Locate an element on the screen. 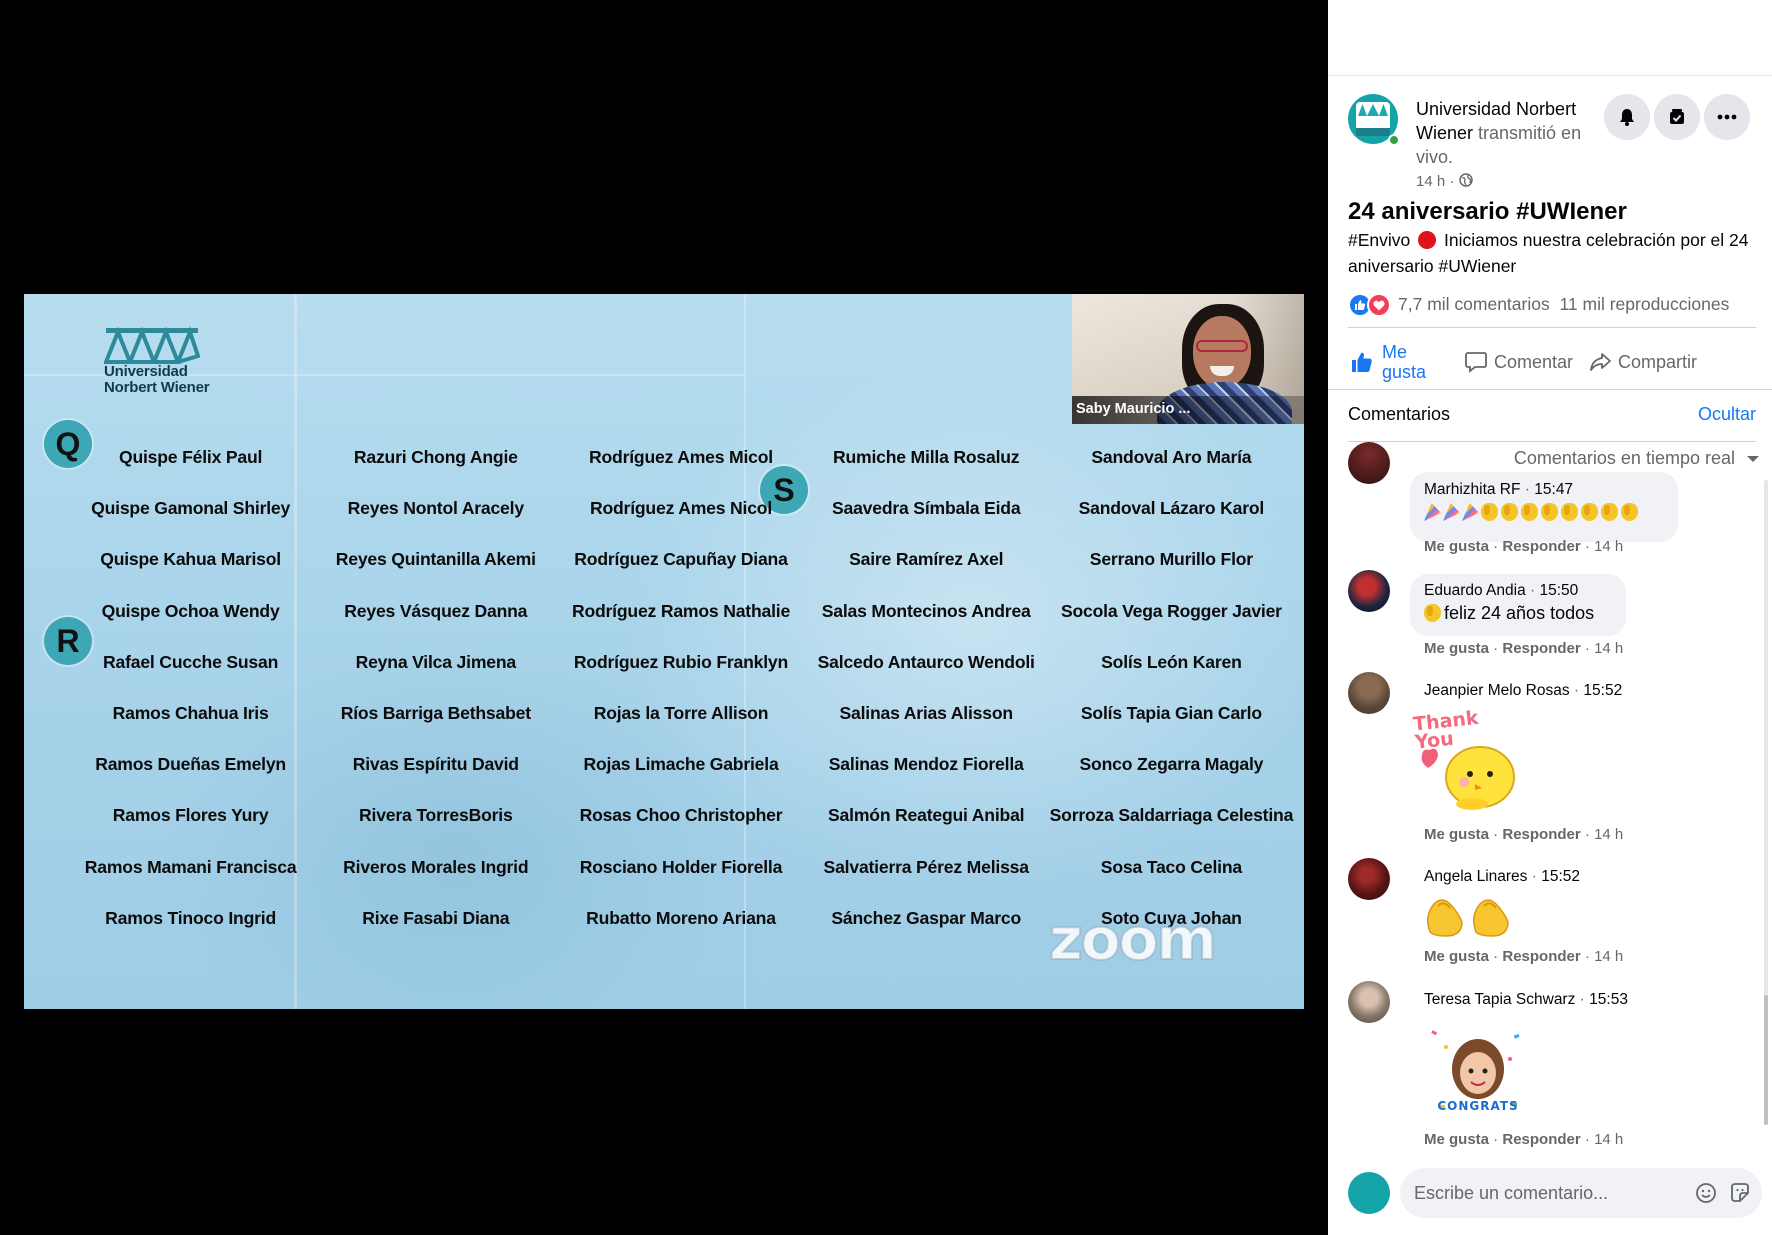 The width and height of the screenshot is (1772, 1235). clap-emoji-row is located at coordinates (1472, 918).